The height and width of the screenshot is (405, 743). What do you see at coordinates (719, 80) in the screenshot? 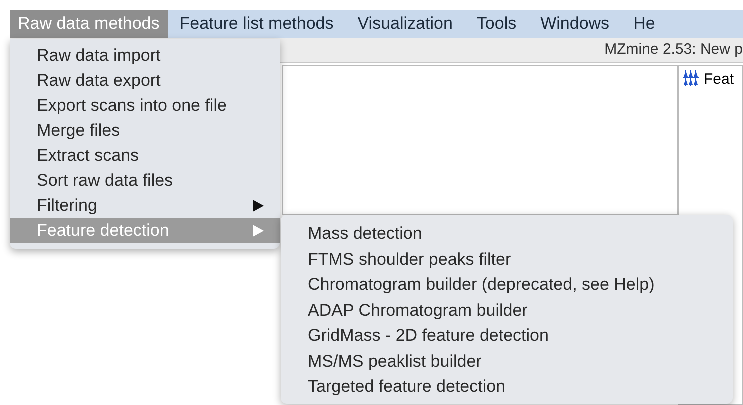
I see `tree-item: Feat` at bounding box center [719, 80].